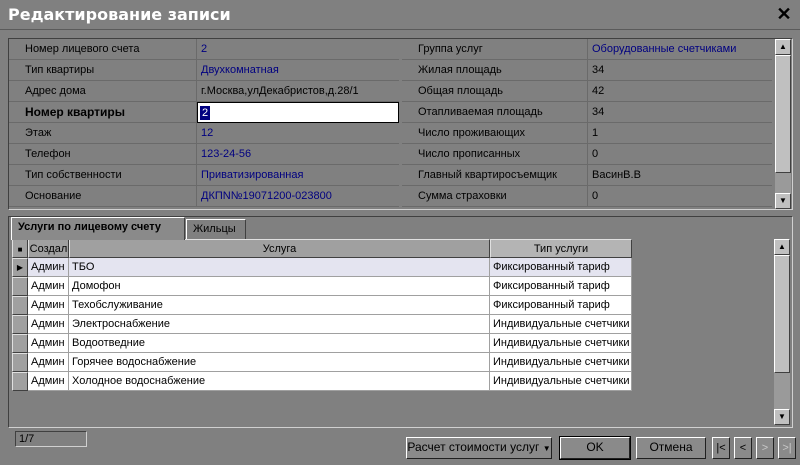 This screenshot has width=800, height=465. I want to click on property-row: Общая площадь 42, so click(587, 91).